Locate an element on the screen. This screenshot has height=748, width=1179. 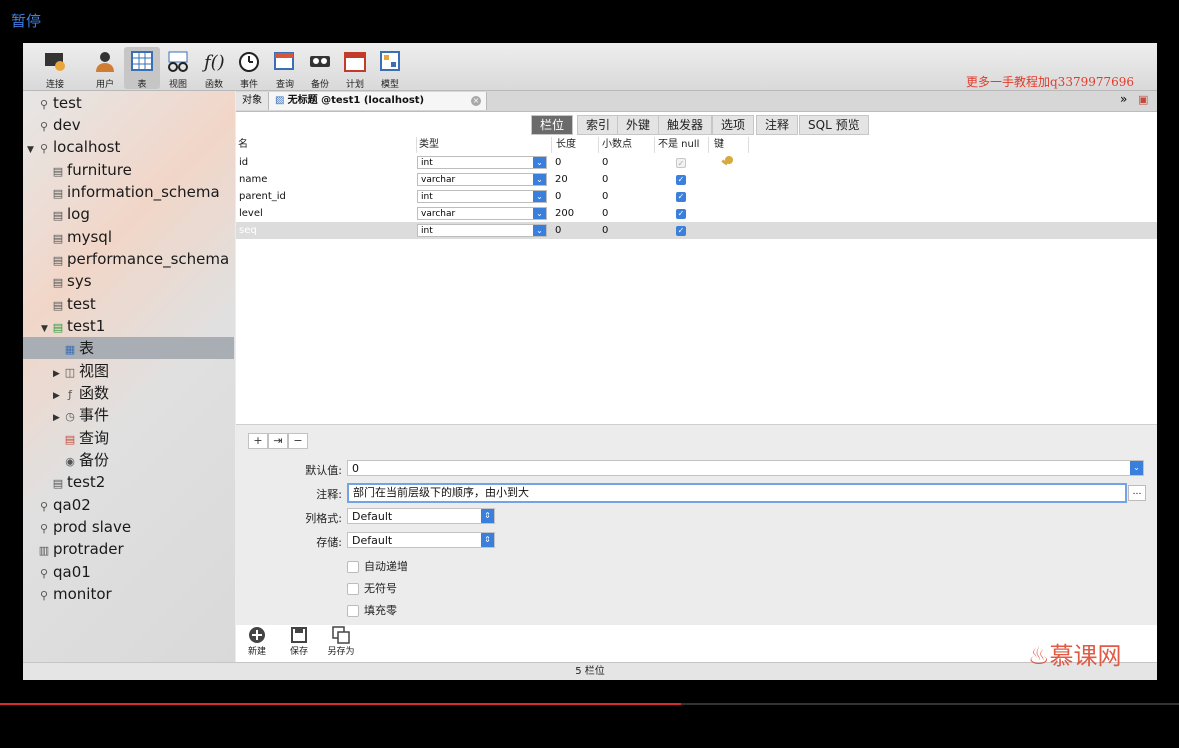
tree-item-localhost: ▼ ⚲ localhost is located at coordinates (73, 147).